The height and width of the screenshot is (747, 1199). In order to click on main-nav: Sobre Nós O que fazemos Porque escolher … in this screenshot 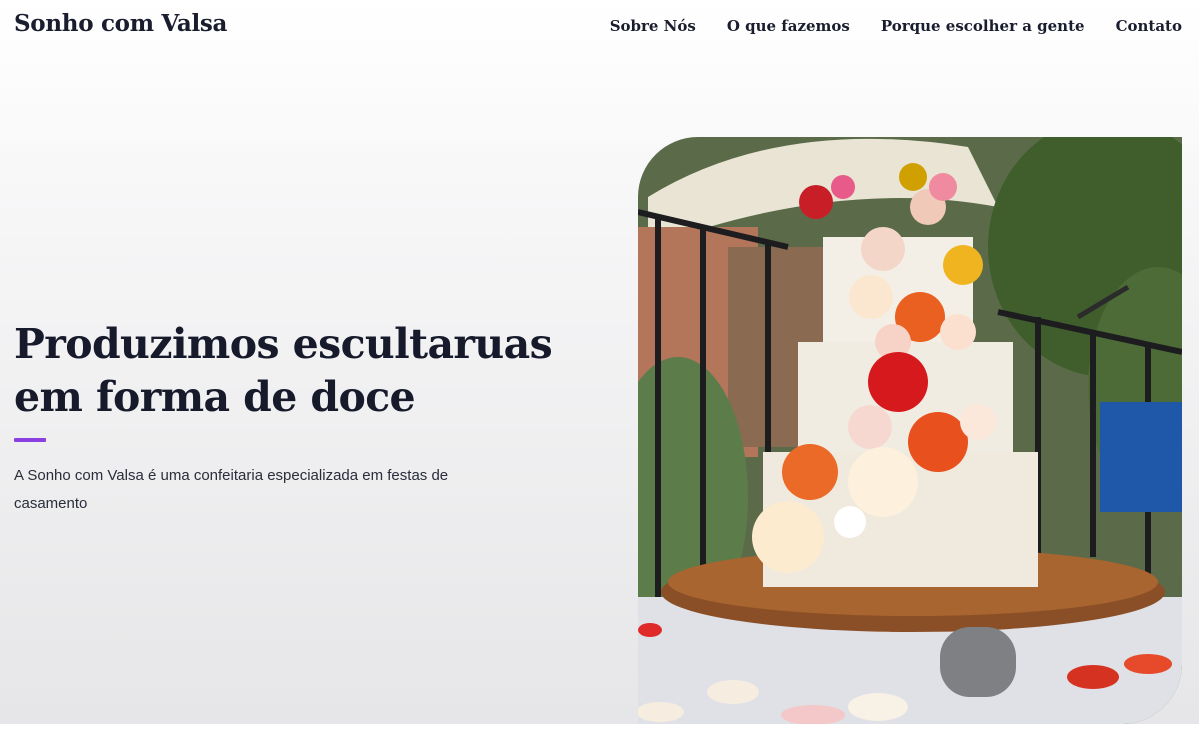, I will do `click(896, 26)`.